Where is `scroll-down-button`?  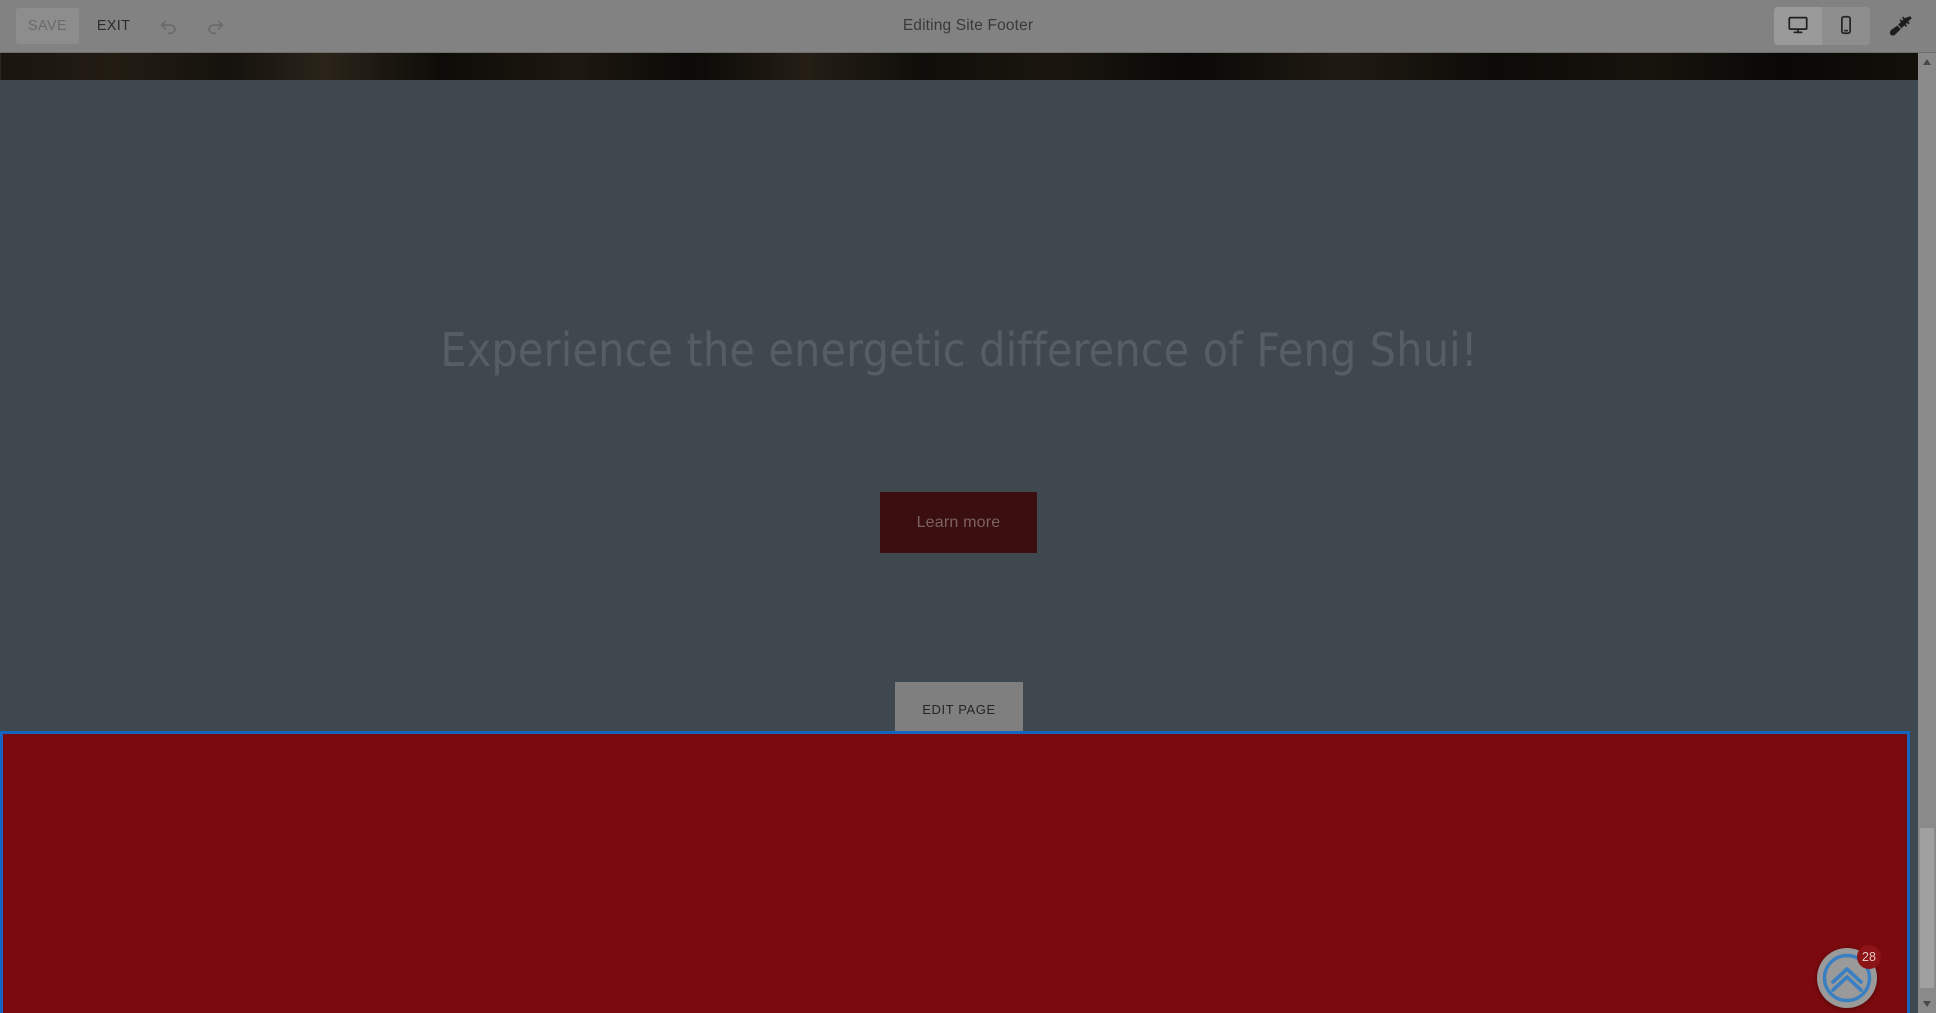 scroll-down-button is located at coordinates (1927, 1004).